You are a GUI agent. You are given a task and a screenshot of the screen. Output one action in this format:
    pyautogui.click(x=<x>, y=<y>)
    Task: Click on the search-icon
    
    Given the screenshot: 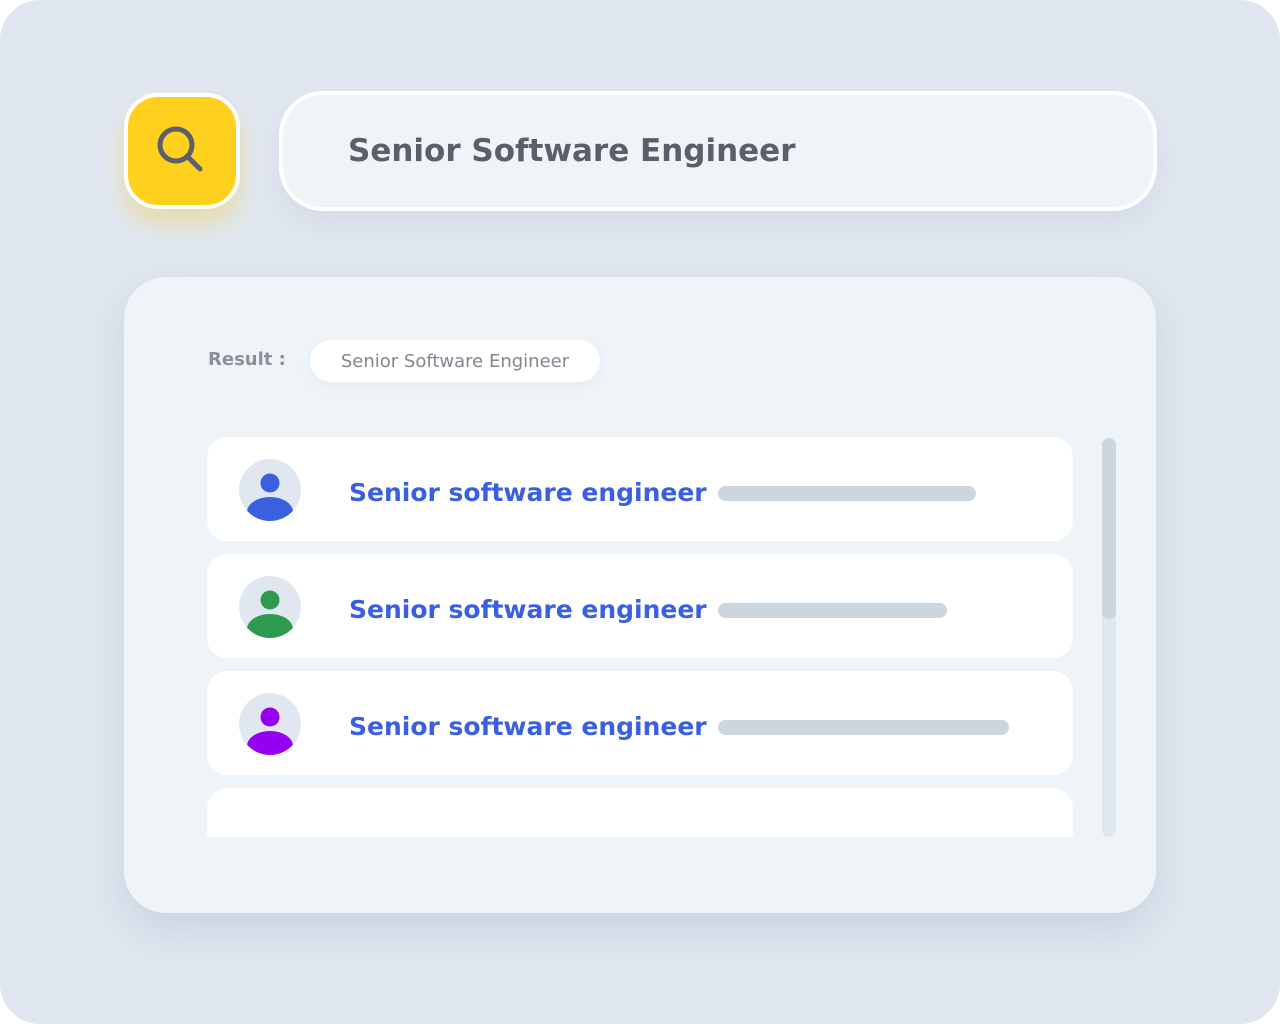 What is the action you would take?
    pyautogui.click(x=180, y=149)
    